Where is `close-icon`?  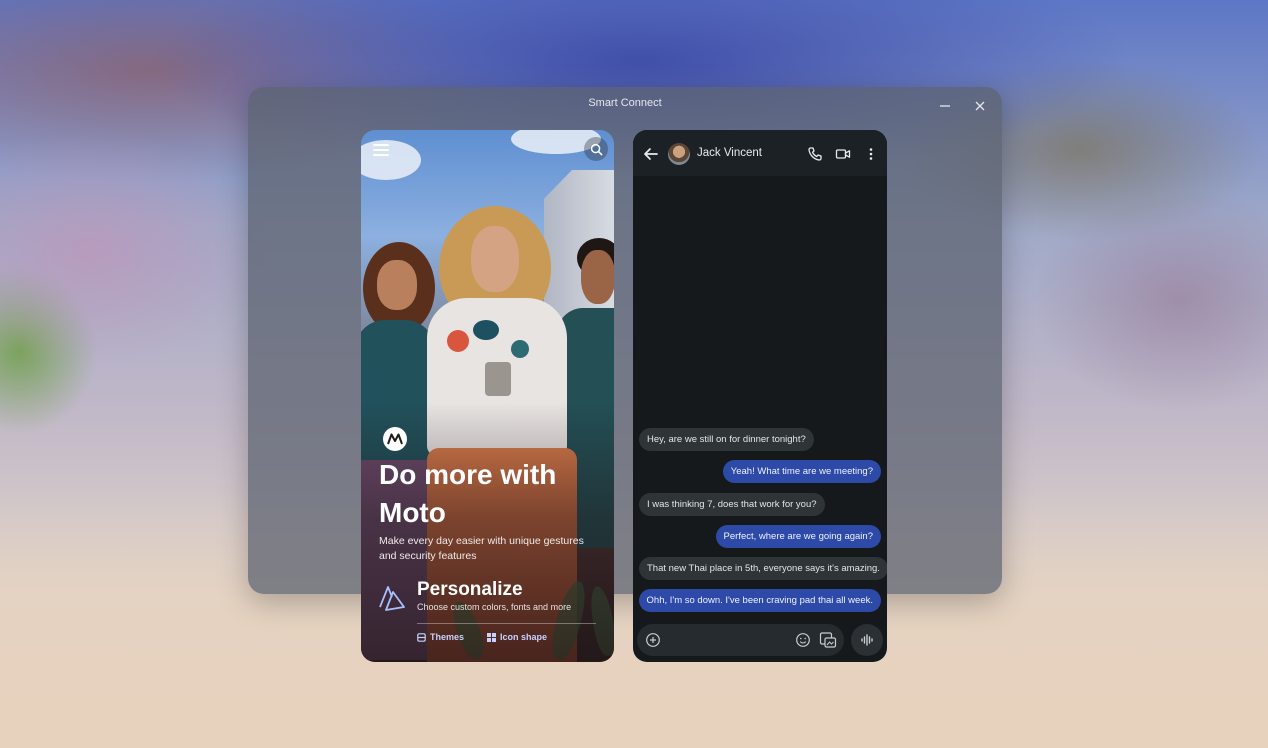 close-icon is located at coordinates (980, 106).